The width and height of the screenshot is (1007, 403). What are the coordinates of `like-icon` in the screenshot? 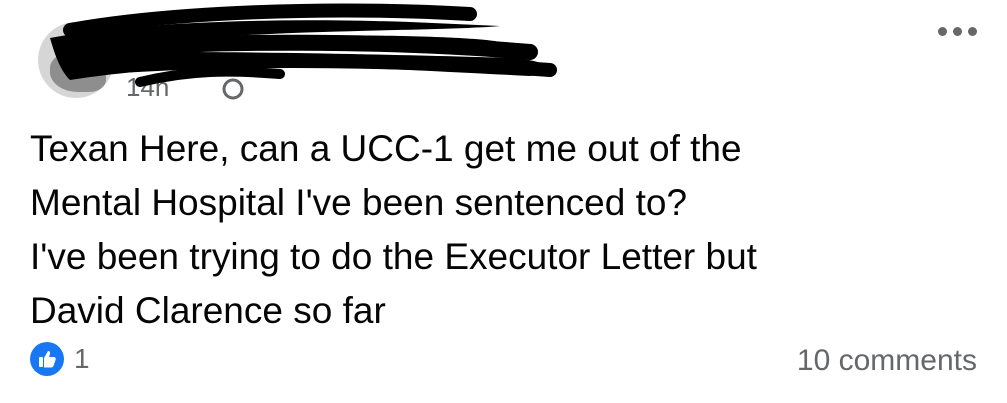 It's located at (47, 359).